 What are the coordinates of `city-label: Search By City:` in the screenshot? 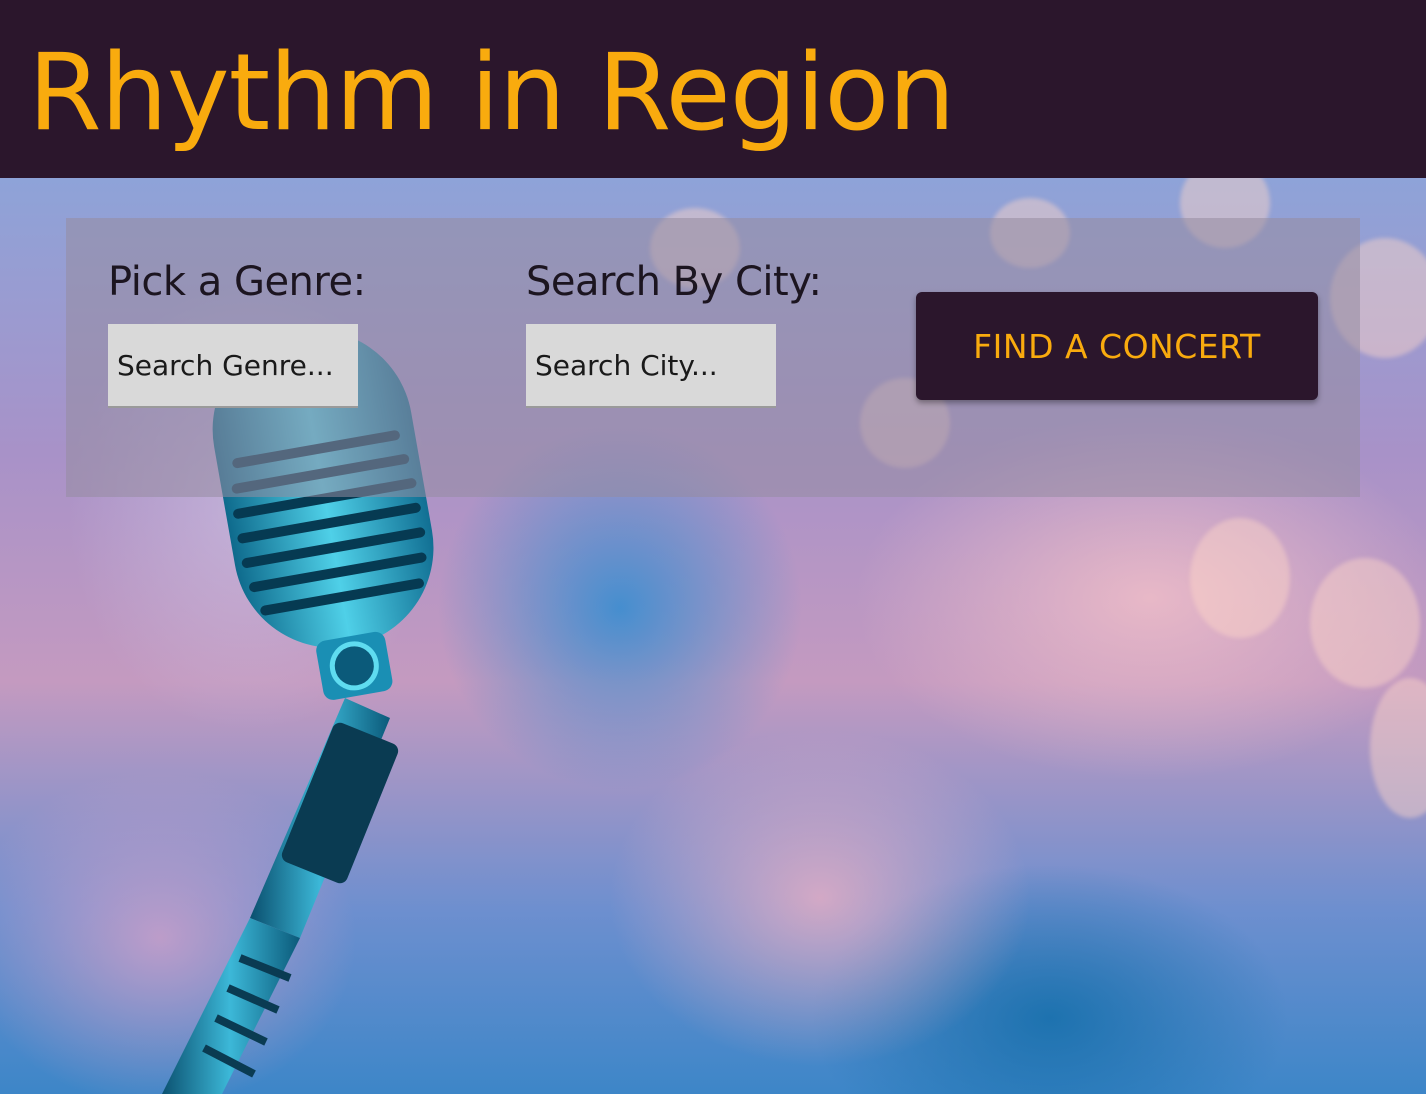 It's located at (674, 282).